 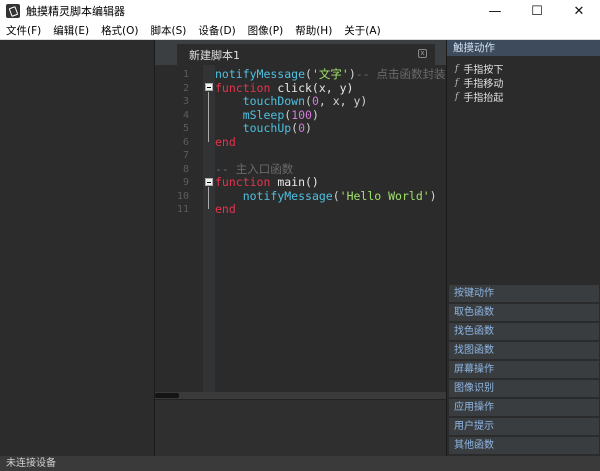 What do you see at coordinates (300, 463) in the screenshot?
I see `status-bar: 未连接设备` at bounding box center [300, 463].